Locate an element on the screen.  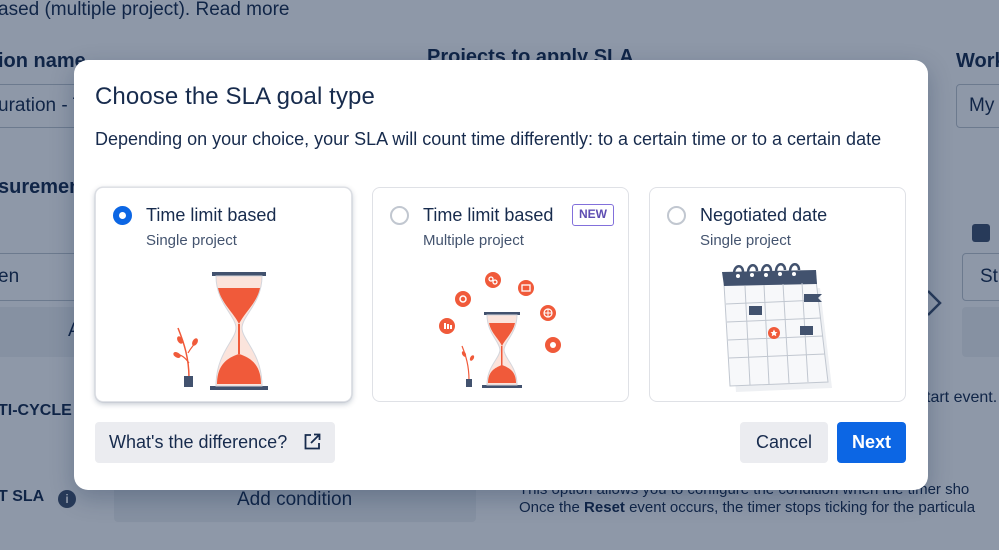
difference-button-label: What's the difference? is located at coordinates (198, 442).